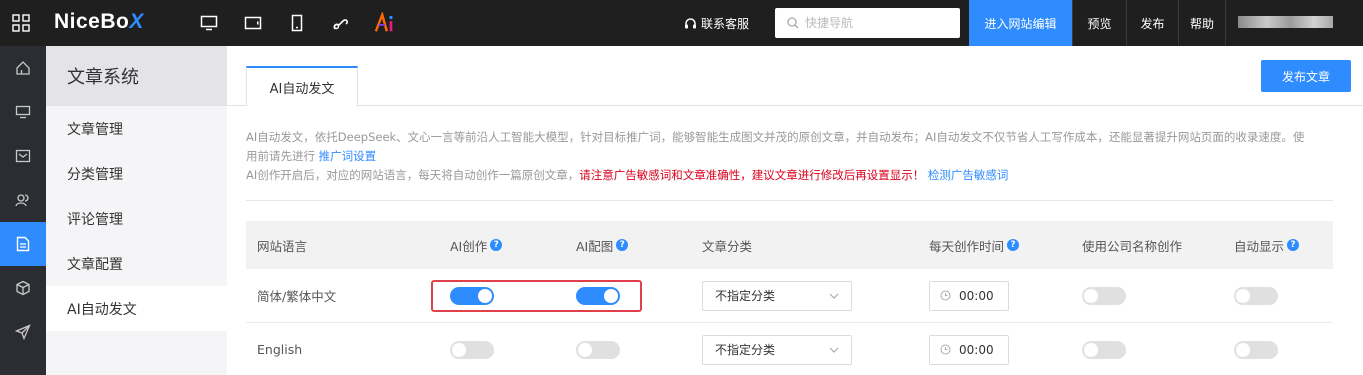  I want to click on ai-icon, so click(385, 23).